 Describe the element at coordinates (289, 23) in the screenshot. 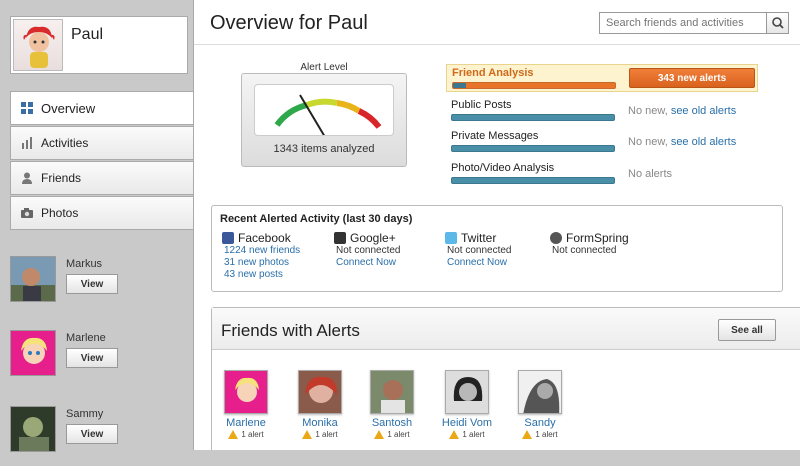

I see `page-title: Overview for Paul` at that location.